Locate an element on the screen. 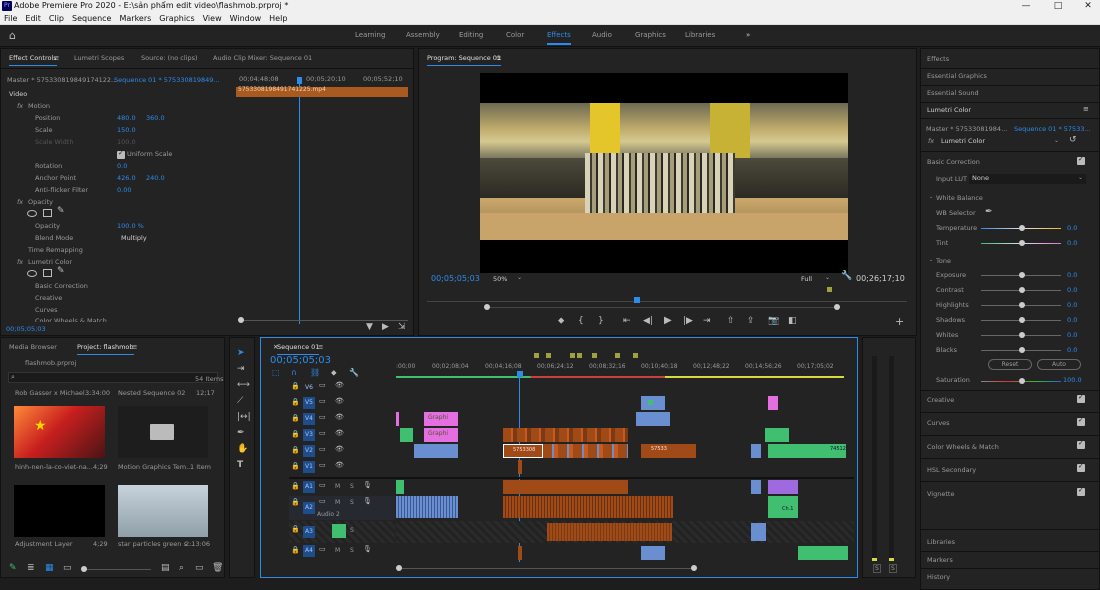  automate-icon: ▤ is located at coordinates (165, 568).